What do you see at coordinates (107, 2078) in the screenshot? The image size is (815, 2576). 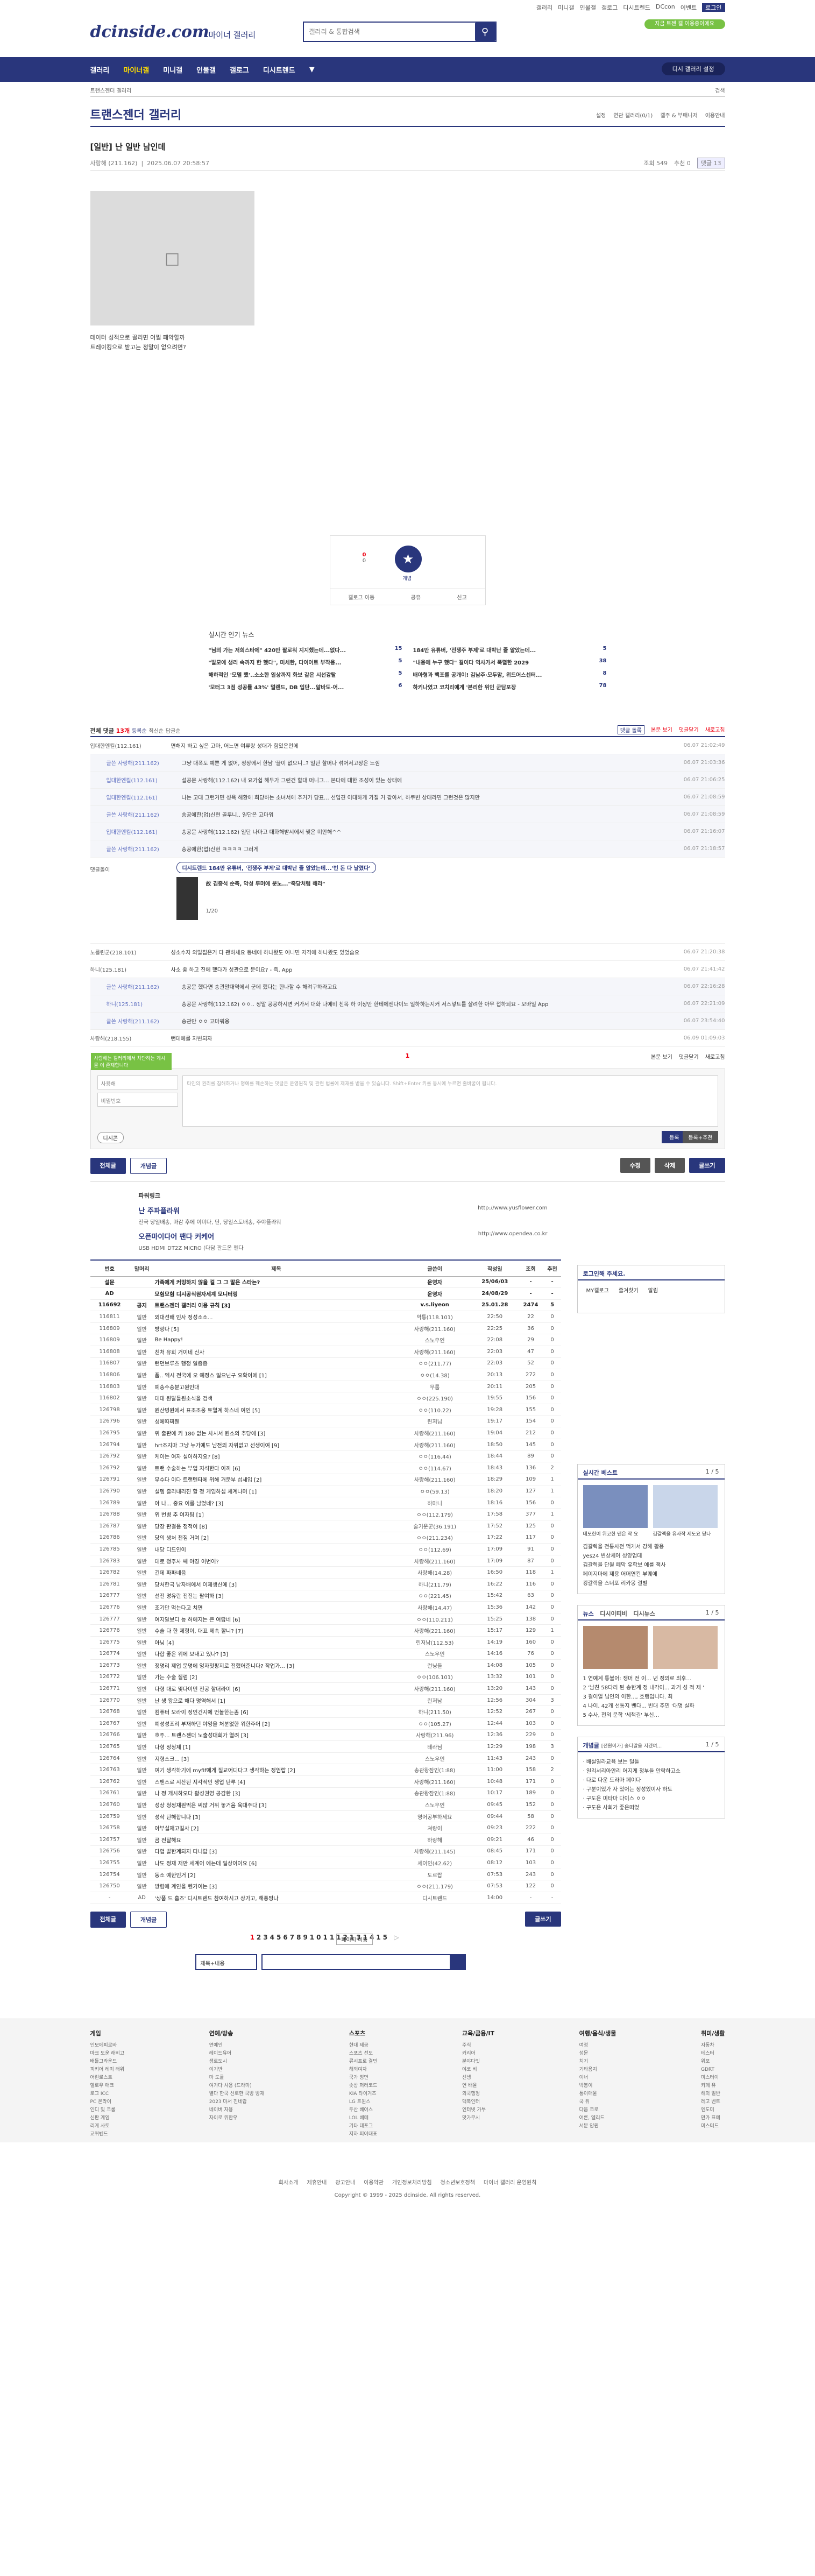 I see `footer-link: 어린로스트` at bounding box center [107, 2078].